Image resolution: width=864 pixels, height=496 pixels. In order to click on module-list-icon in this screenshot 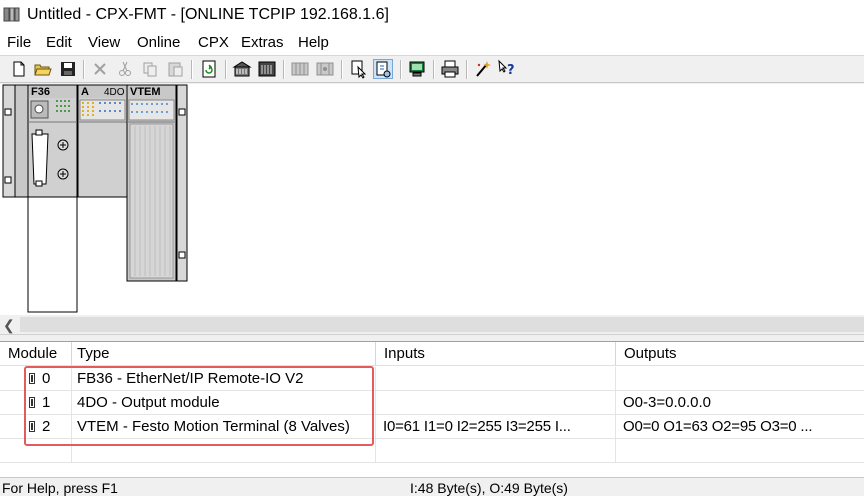, I will do `click(242, 69)`.